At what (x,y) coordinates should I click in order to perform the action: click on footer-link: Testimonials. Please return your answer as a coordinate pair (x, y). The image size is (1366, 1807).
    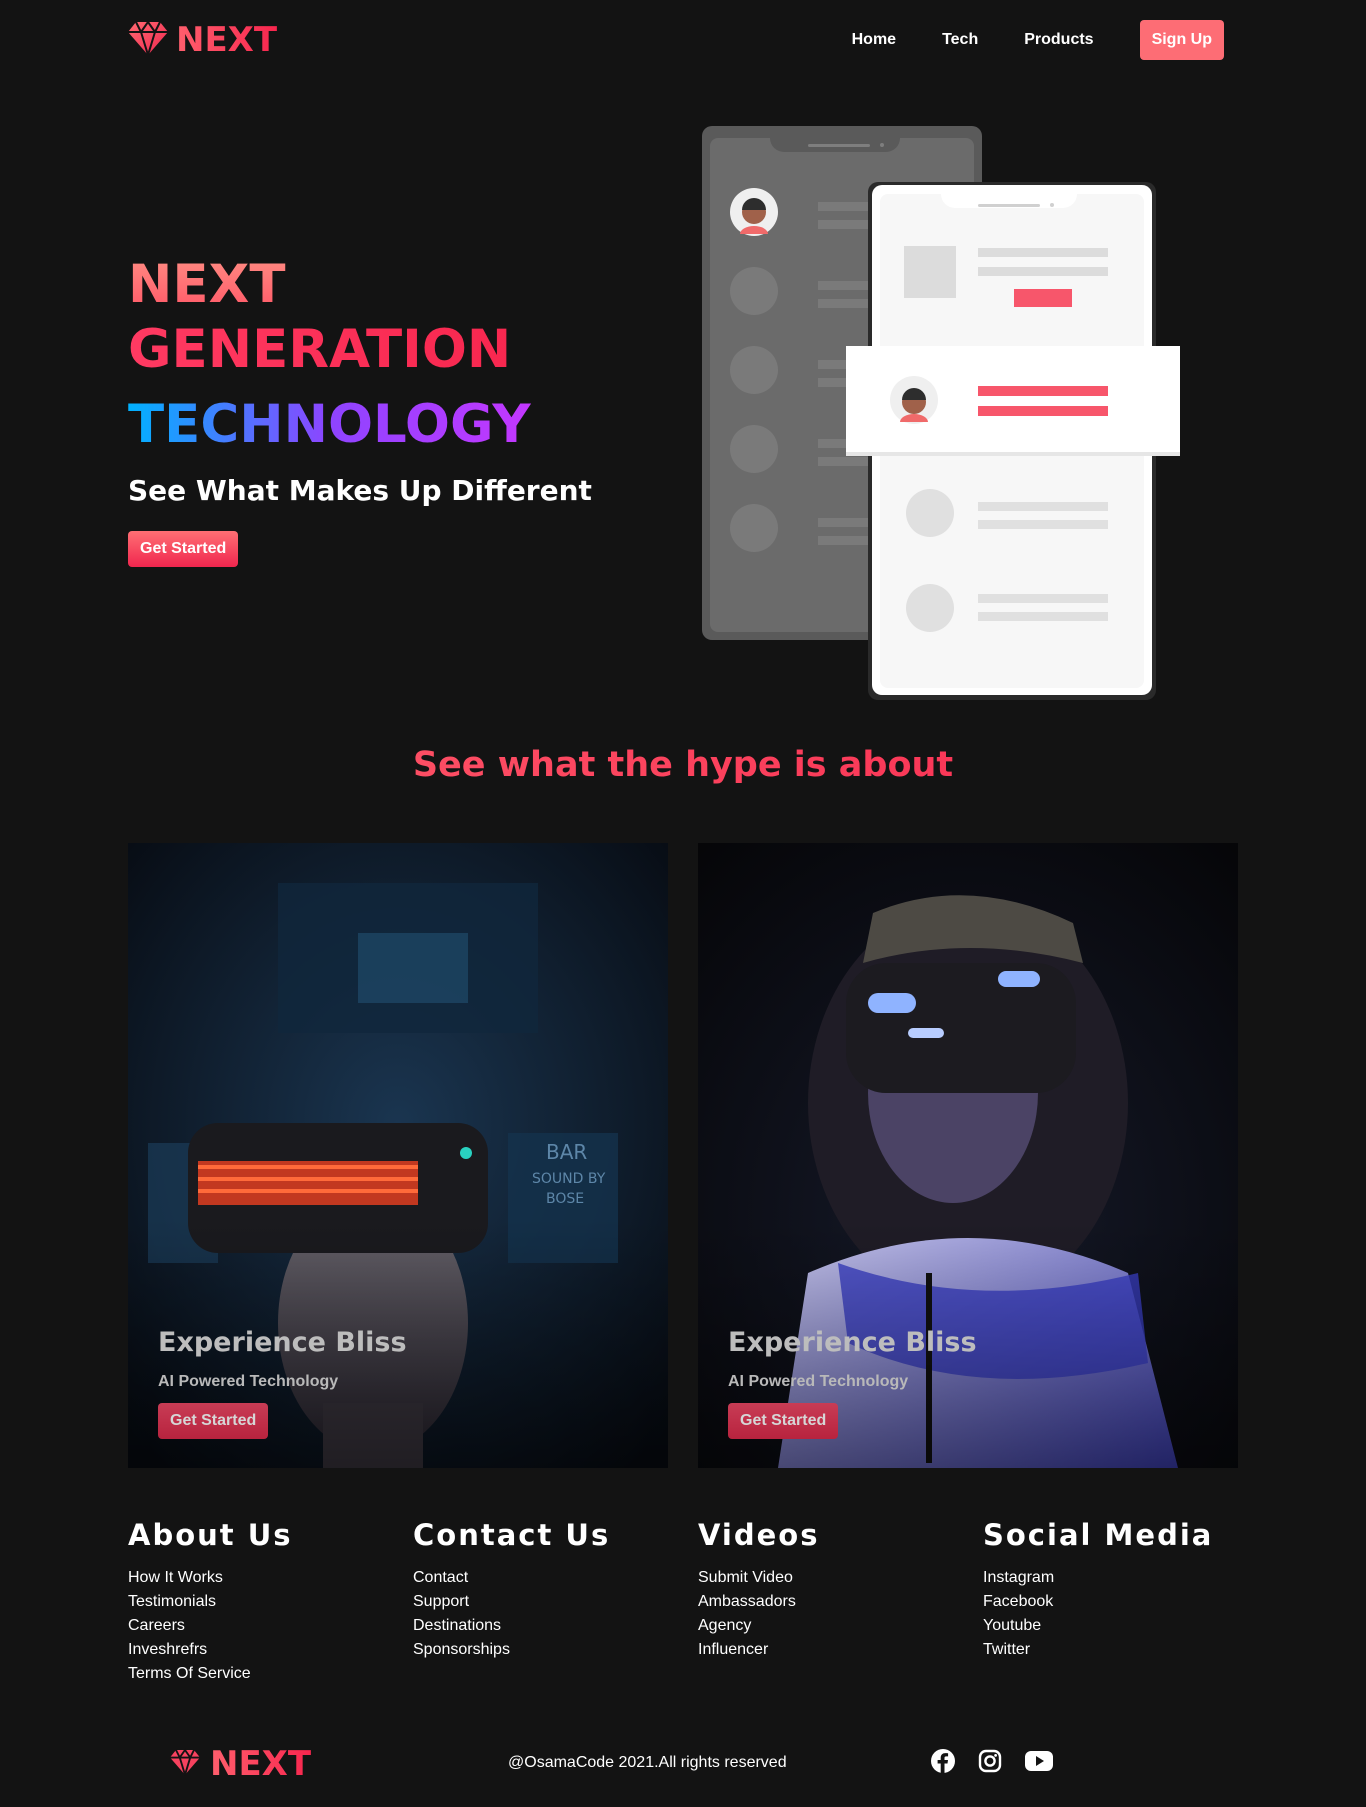
    Looking at the image, I should click on (258, 1602).